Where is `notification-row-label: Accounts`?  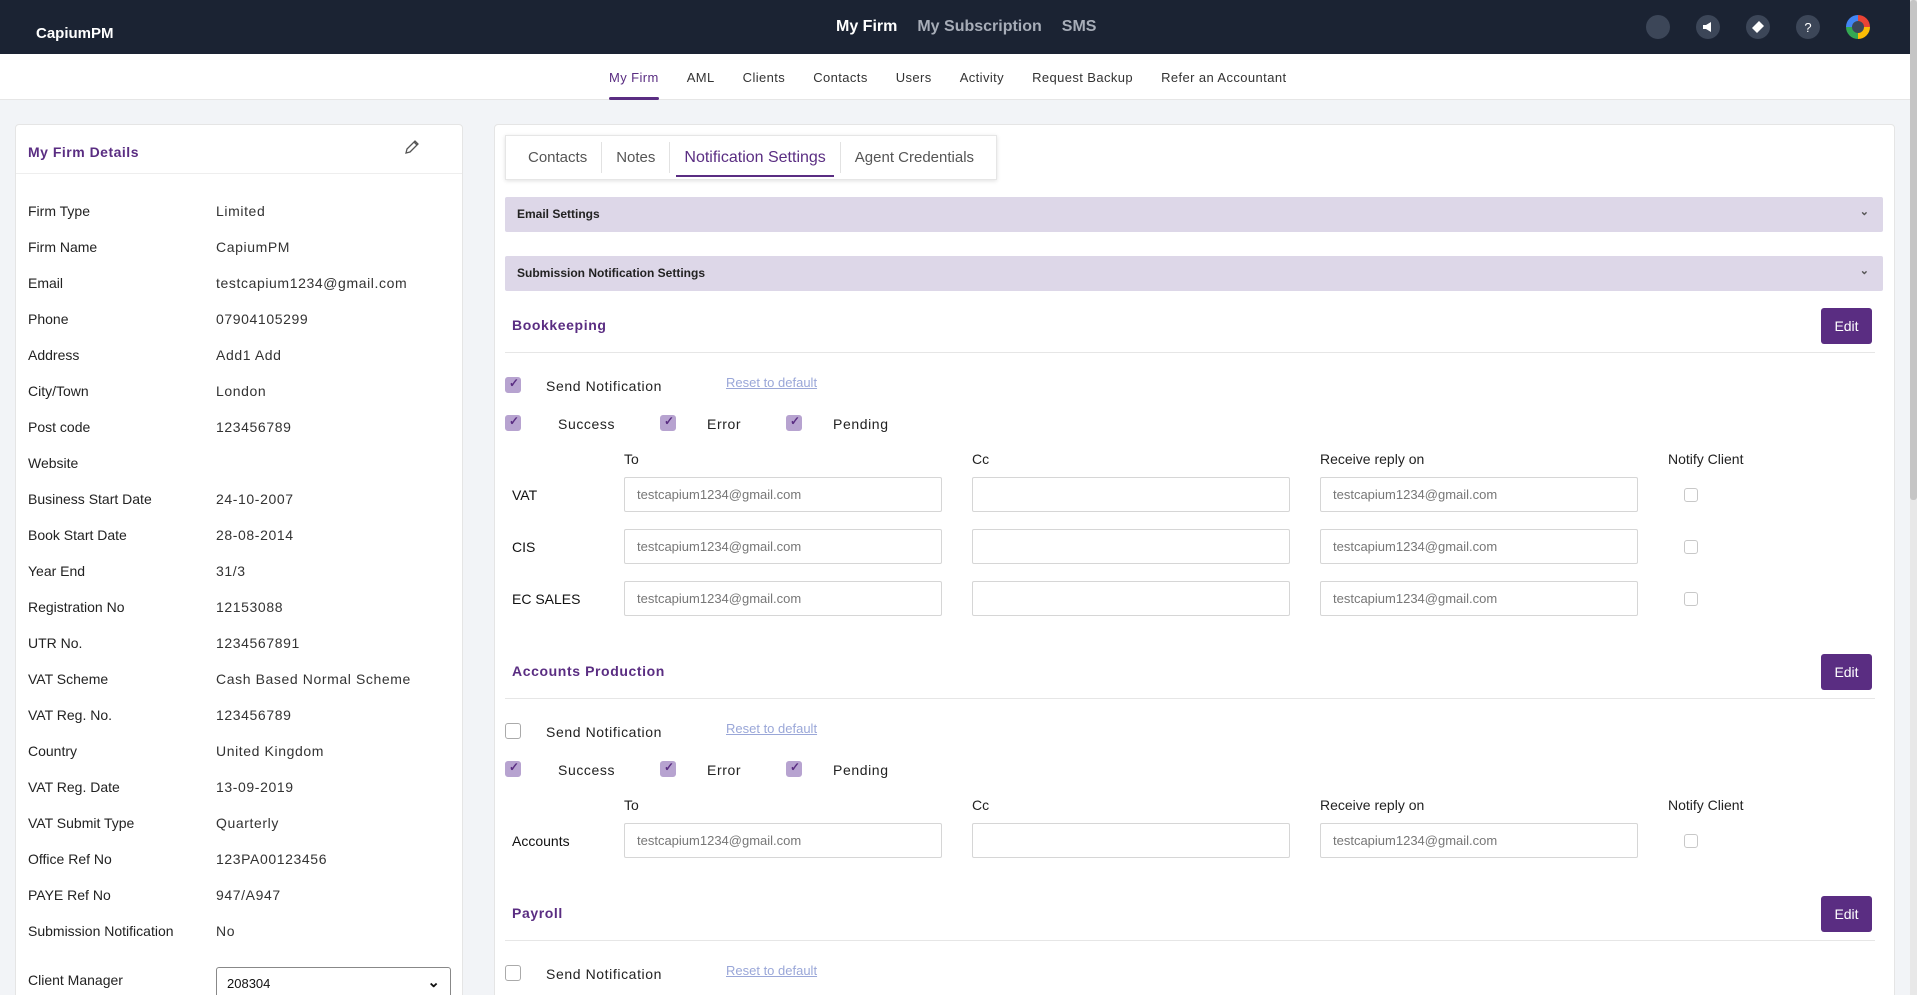 notification-row-label: Accounts is located at coordinates (541, 841).